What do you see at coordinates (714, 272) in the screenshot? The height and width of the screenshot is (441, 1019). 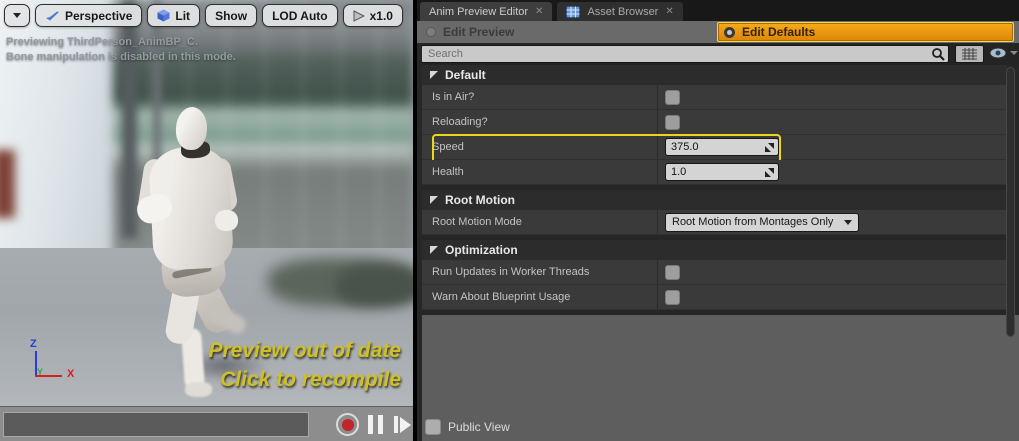 I see `property-row-run-updates: Run Updates in Worker Threads` at bounding box center [714, 272].